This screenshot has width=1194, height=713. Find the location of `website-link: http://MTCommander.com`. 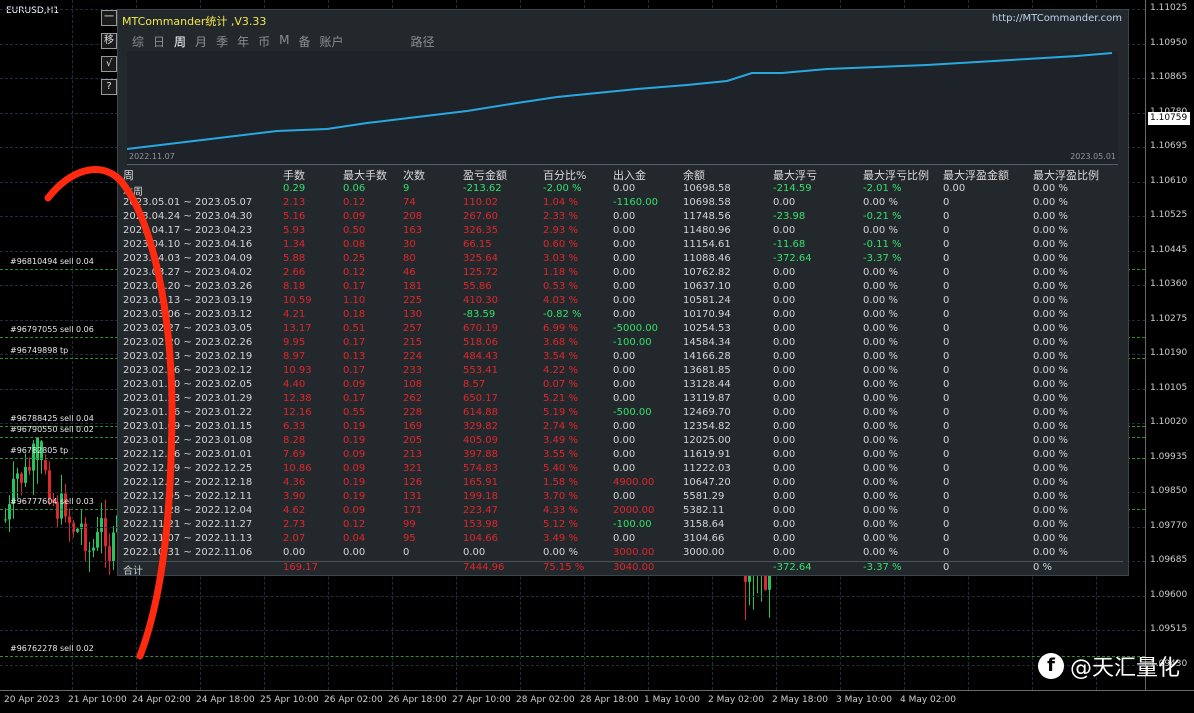

website-link: http://MTCommander.com is located at coordinates (1057, 18).